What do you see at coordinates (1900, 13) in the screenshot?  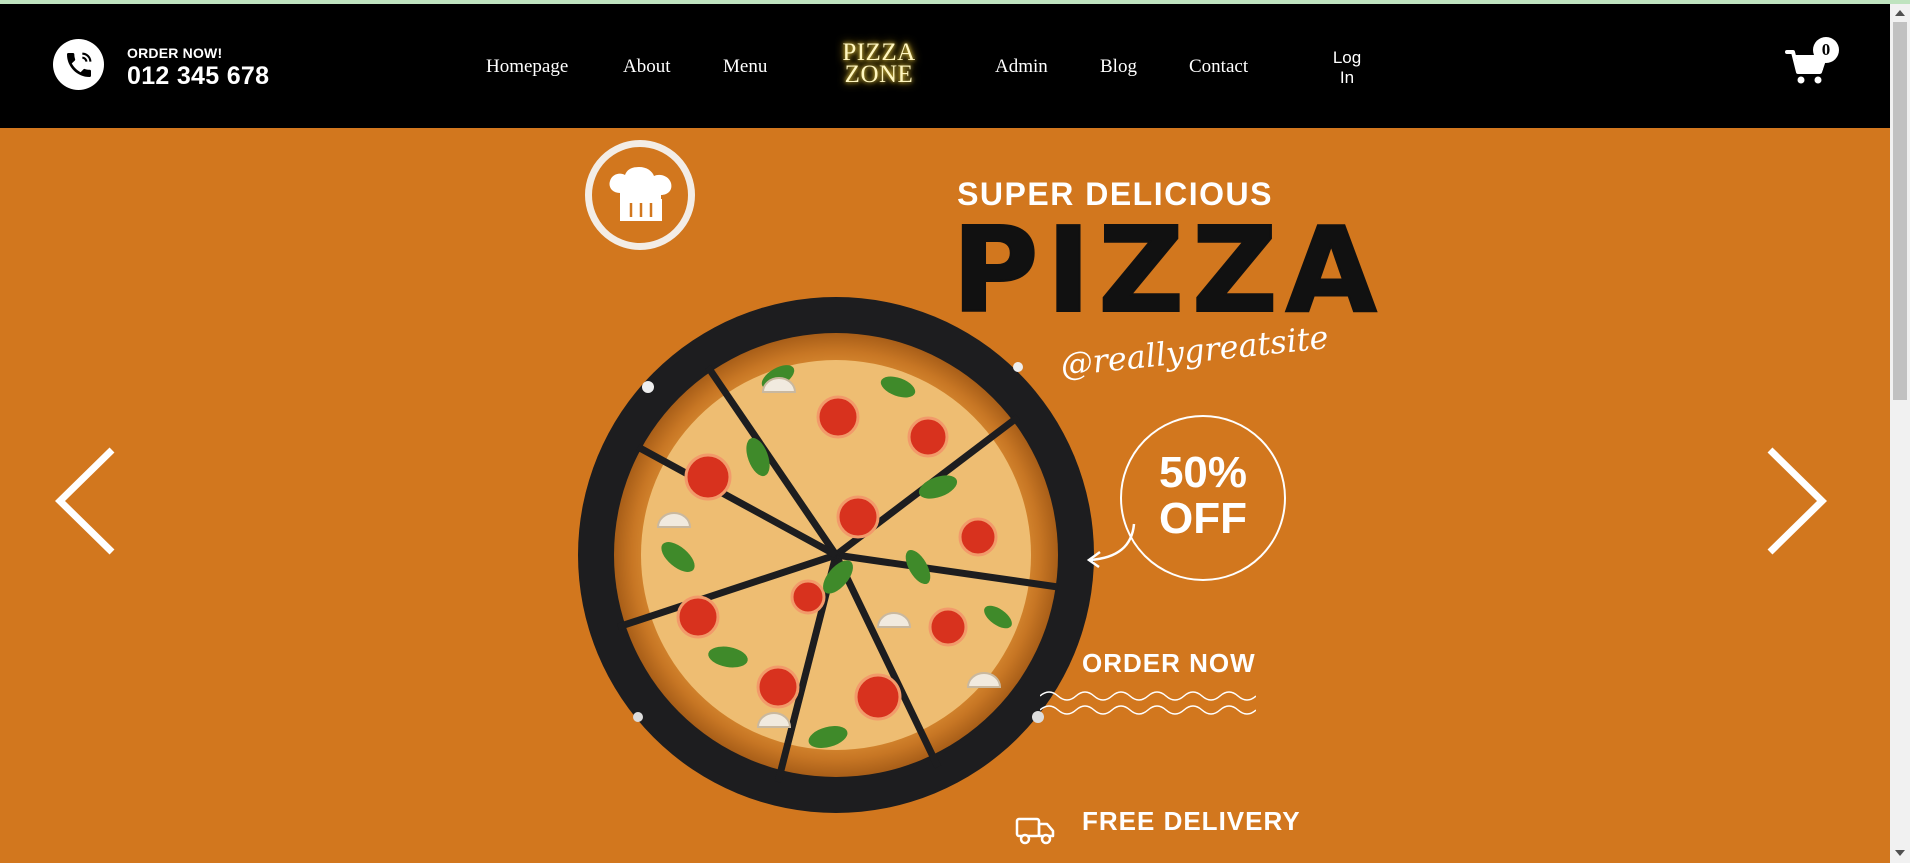 I see `scroll-up-icon` at bounding box center [1900, 13].